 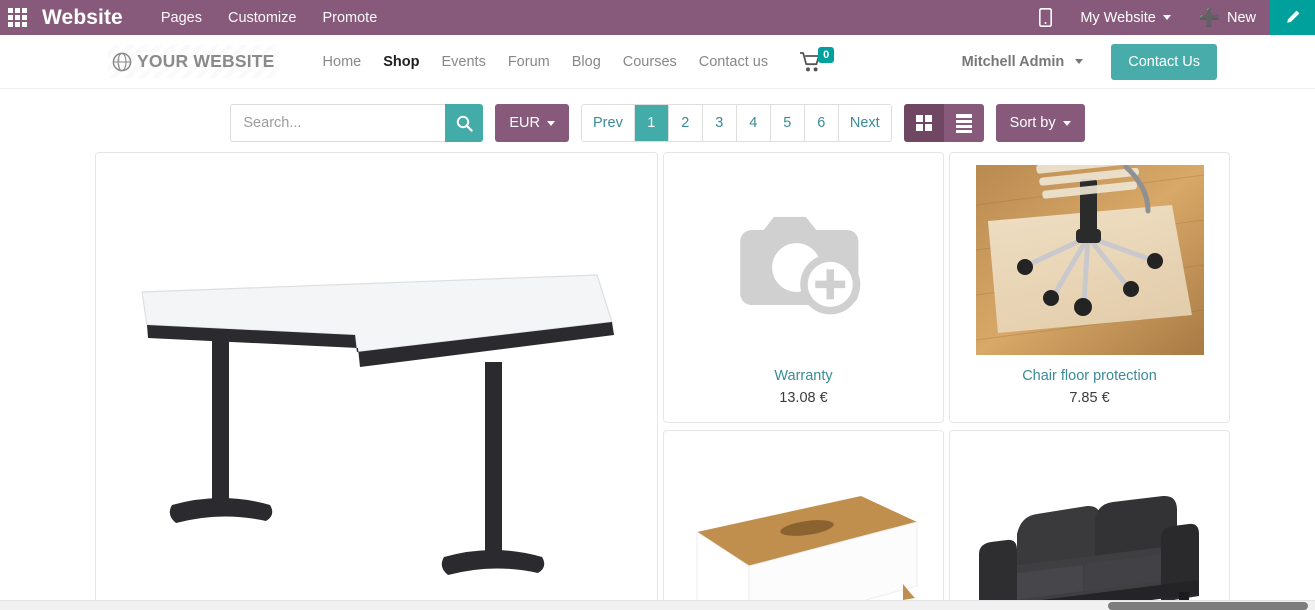 What do you see at coordinates (803, 376) in the screenshot?
I see `product-name: Warranty` at bounding box center [803, 376].